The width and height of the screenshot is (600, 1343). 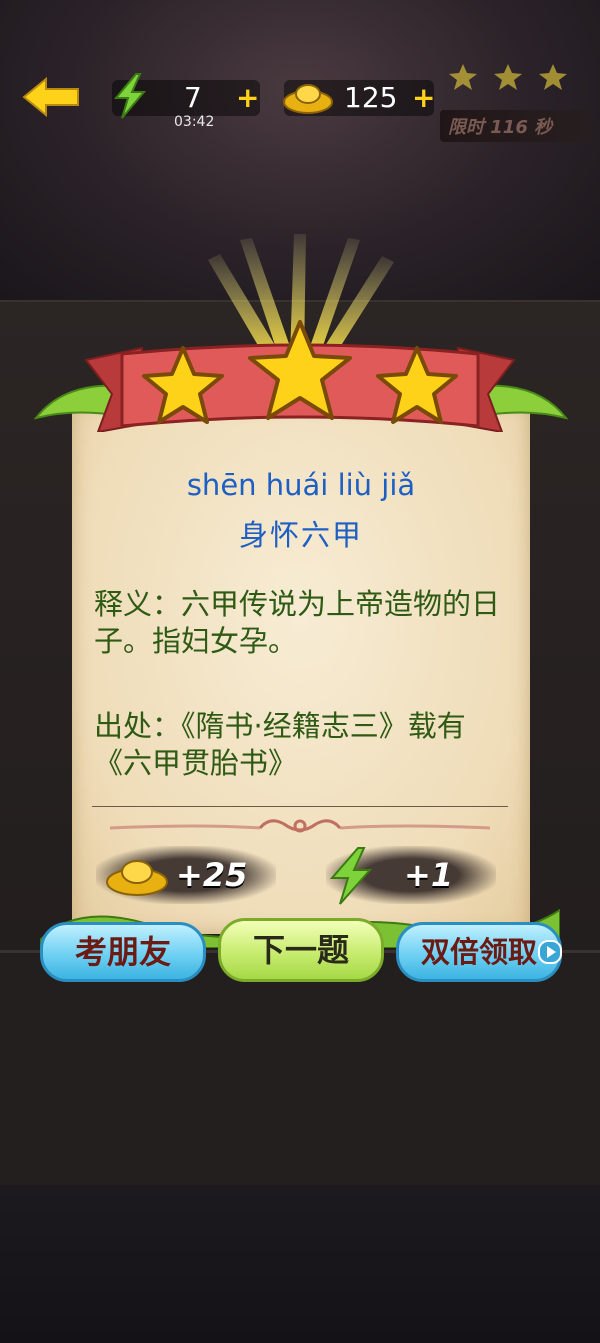 I want to click on energy-value: 7, so click(x=193, y=97).